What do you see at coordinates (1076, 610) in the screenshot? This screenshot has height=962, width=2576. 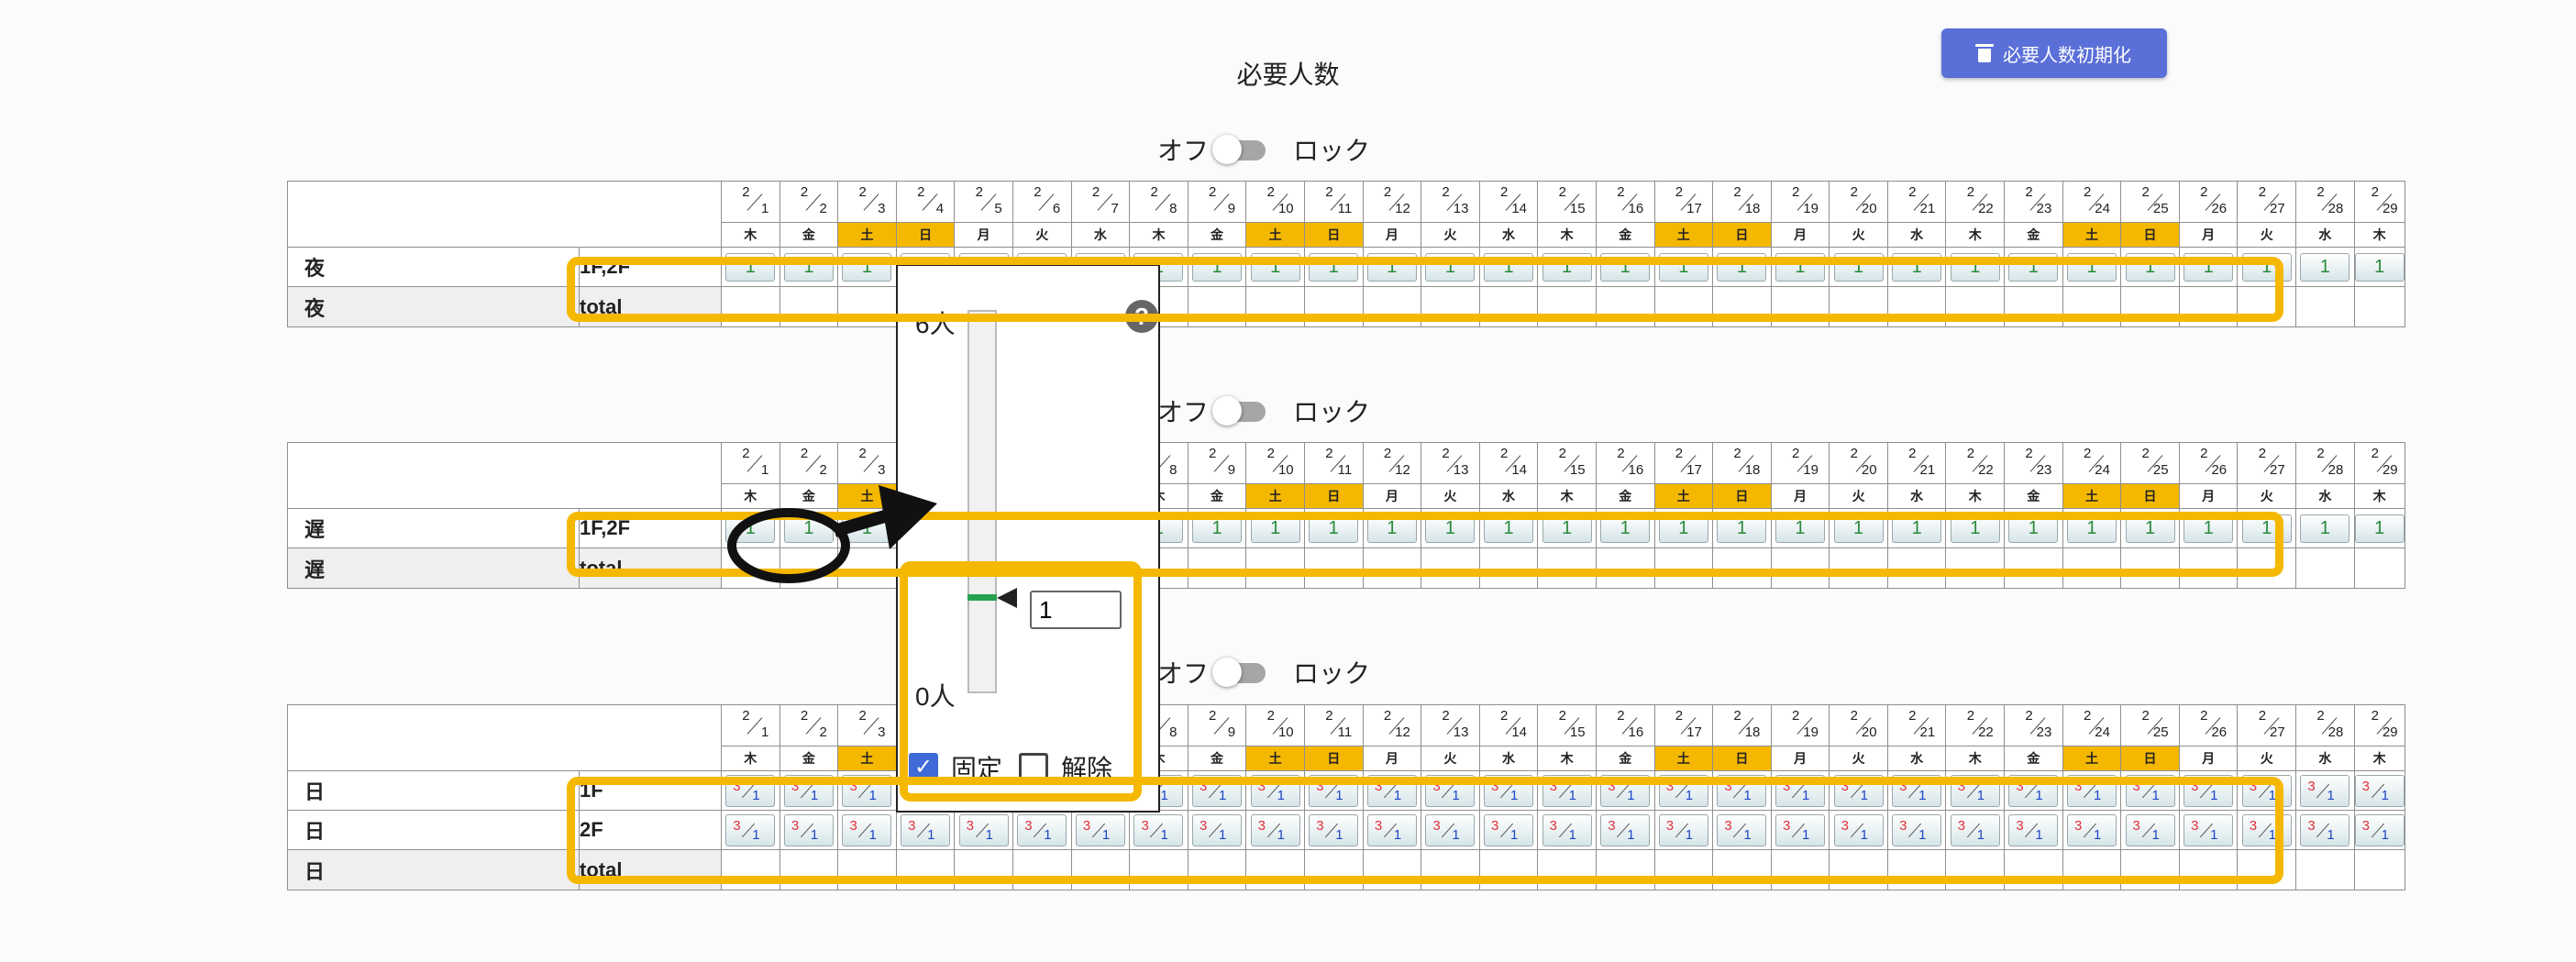 I see `count-input` at bounding box center [1076, 610].